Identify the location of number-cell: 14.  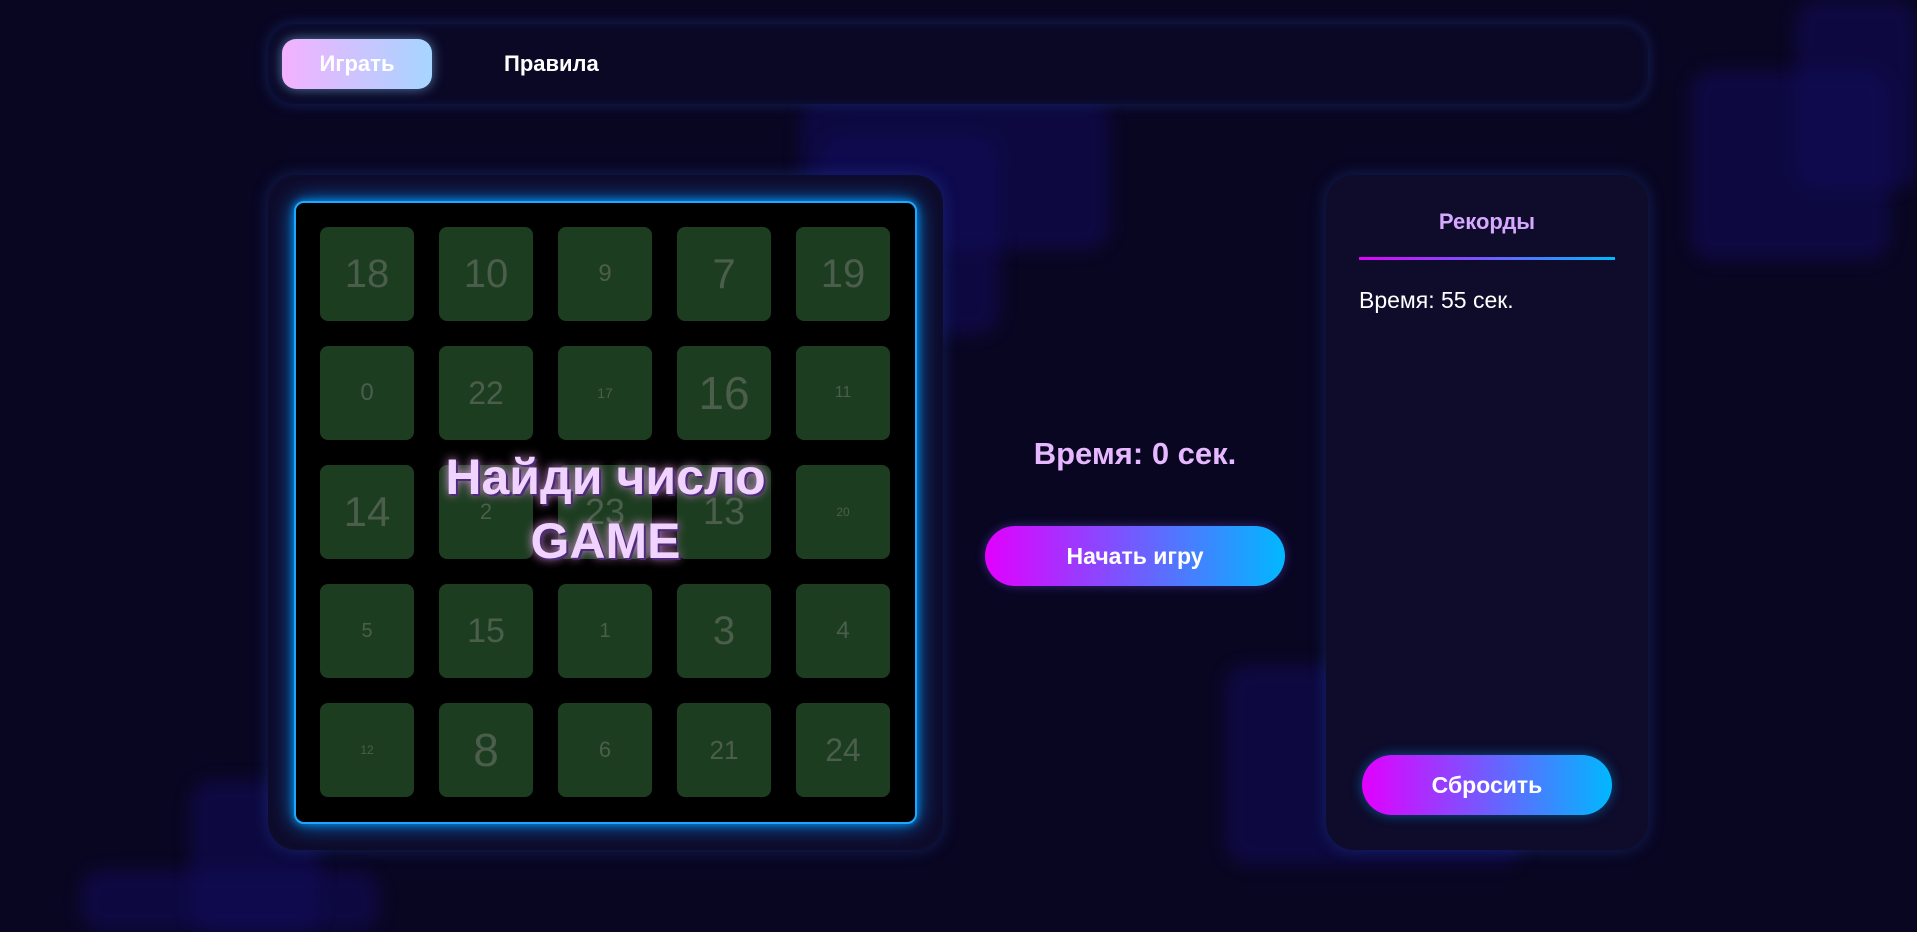
(367, 512).